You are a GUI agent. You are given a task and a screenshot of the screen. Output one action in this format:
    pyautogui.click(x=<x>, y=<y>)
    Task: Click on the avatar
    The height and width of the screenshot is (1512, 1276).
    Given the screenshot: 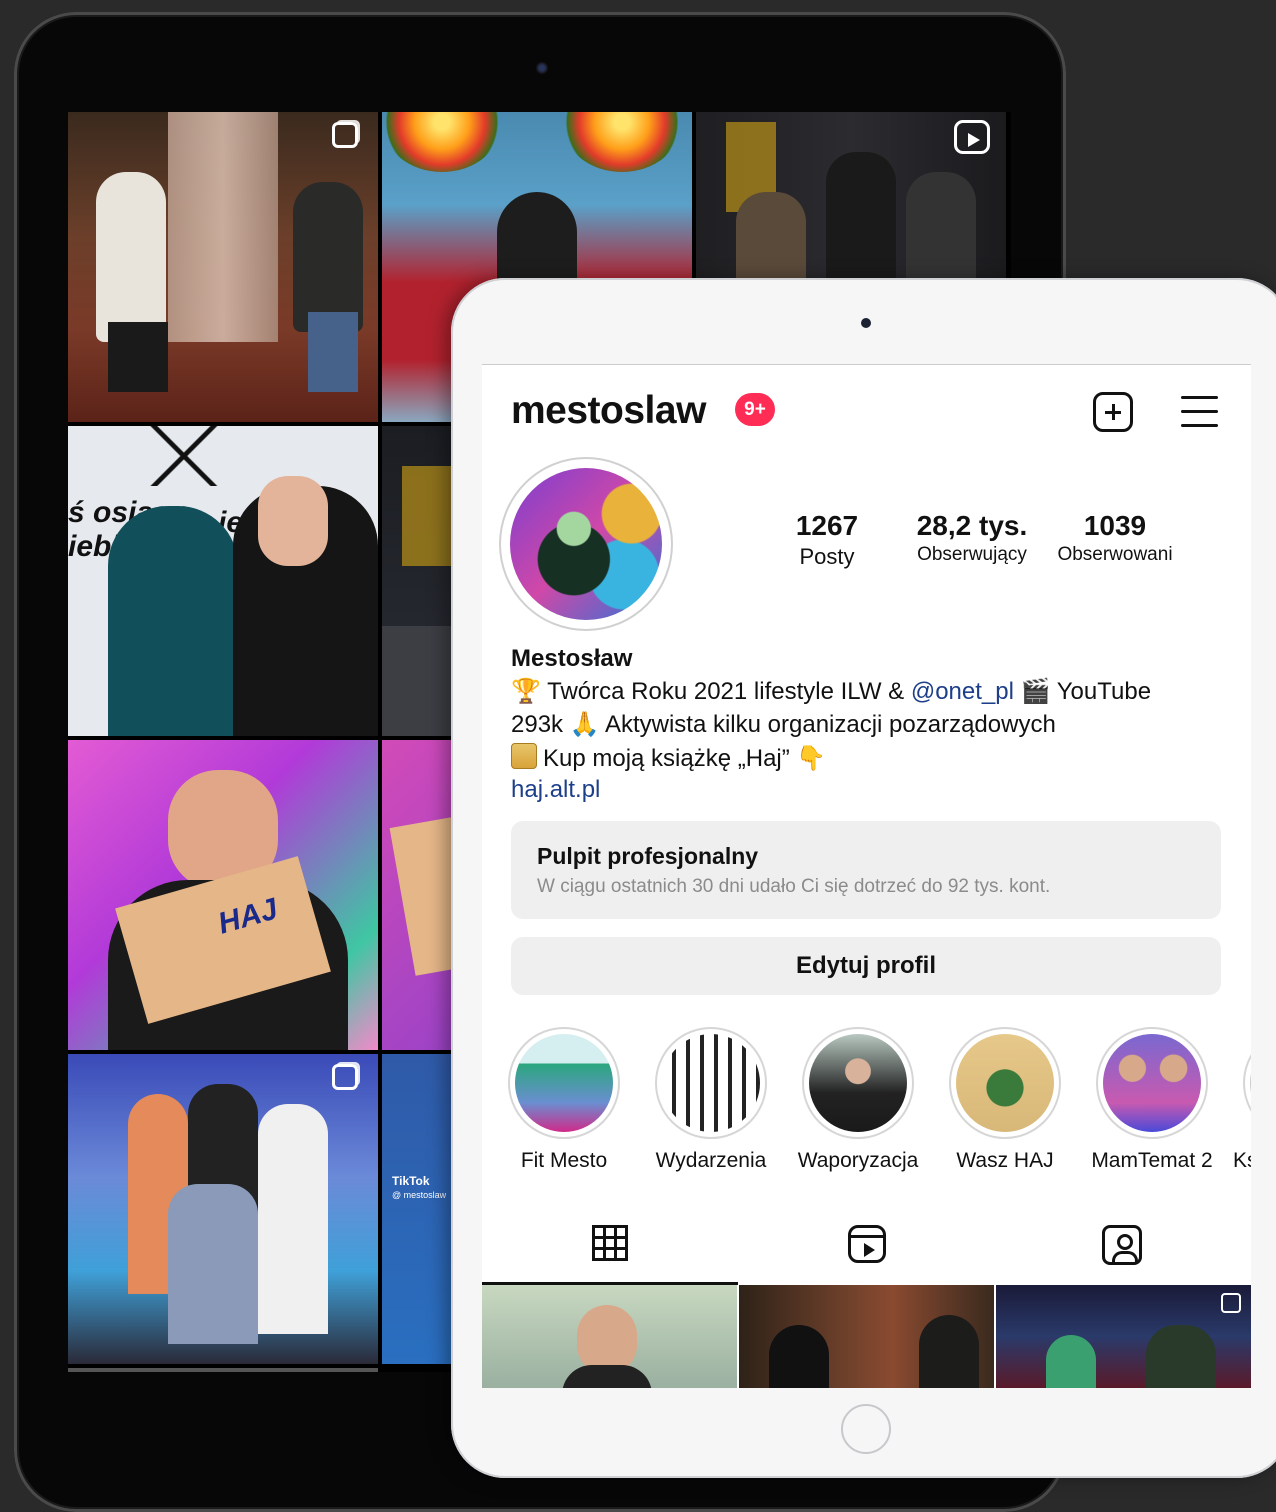 What is the action you would take?
    pyautogui.click(x=586, y=544)
    